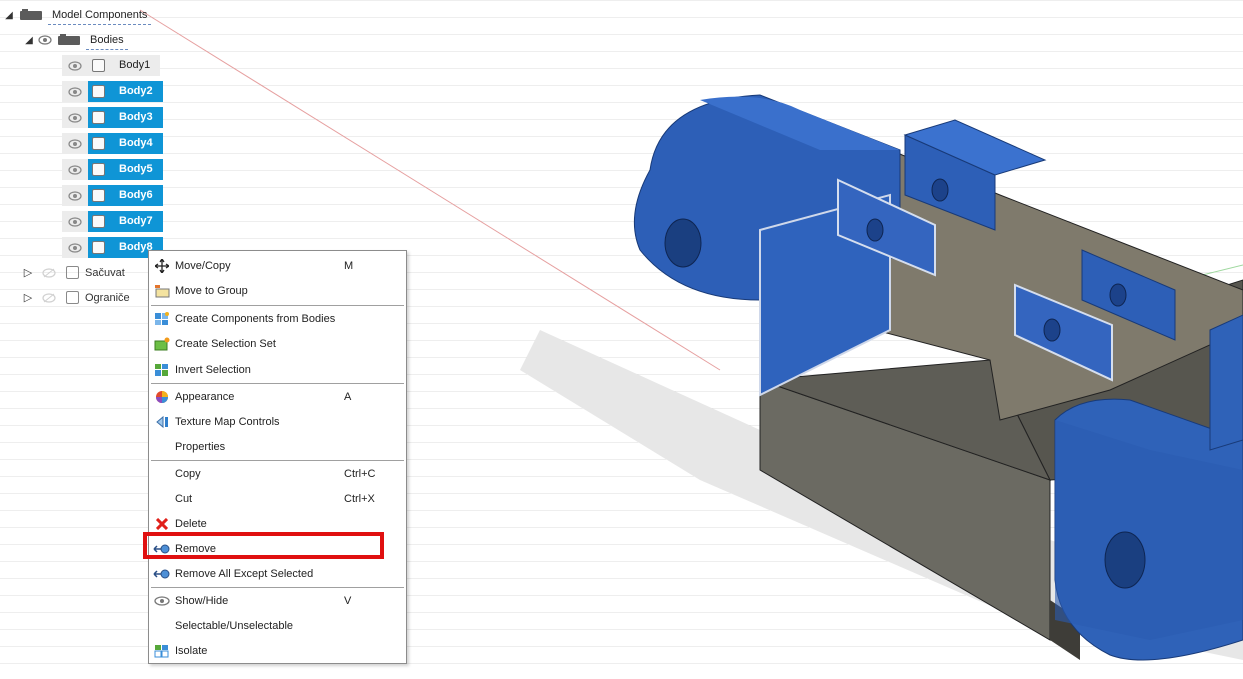  What do you see at coordinates (162, 397) in the screenshot?
I see `appearance-icon` at bounding box center [162, 397].